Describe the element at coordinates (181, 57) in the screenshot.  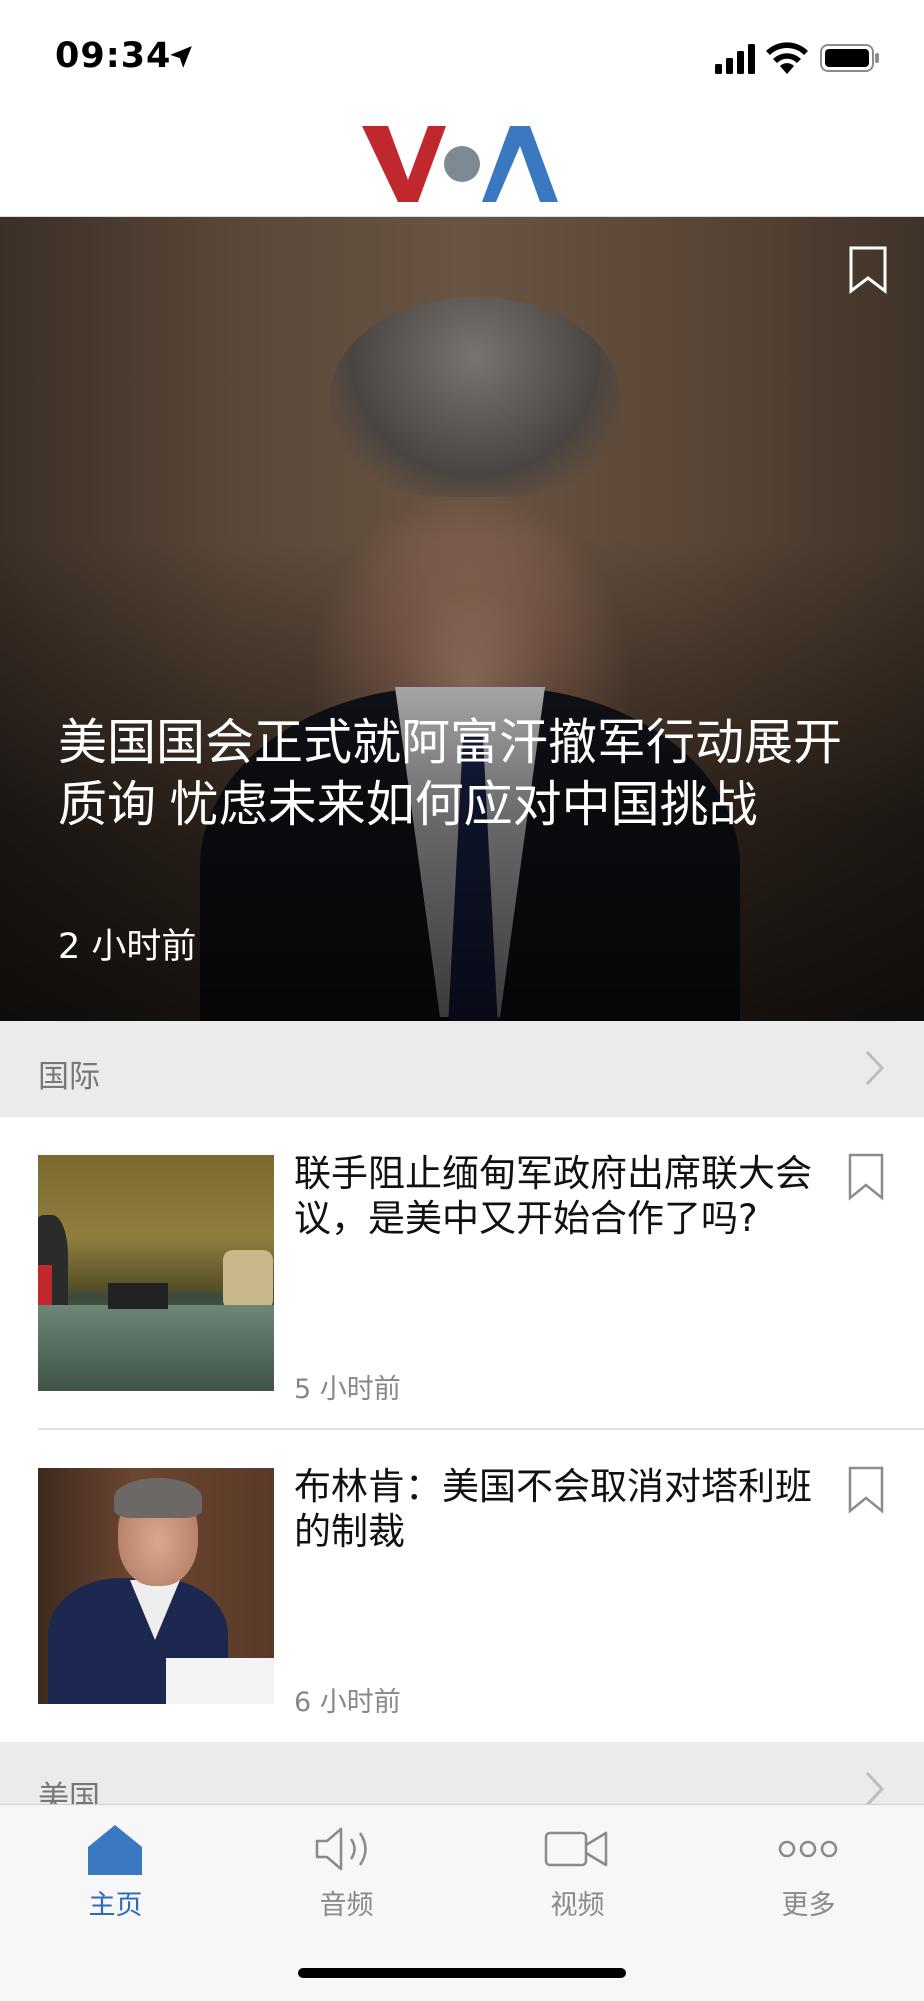
I see `location-arrow-icon` at that location.